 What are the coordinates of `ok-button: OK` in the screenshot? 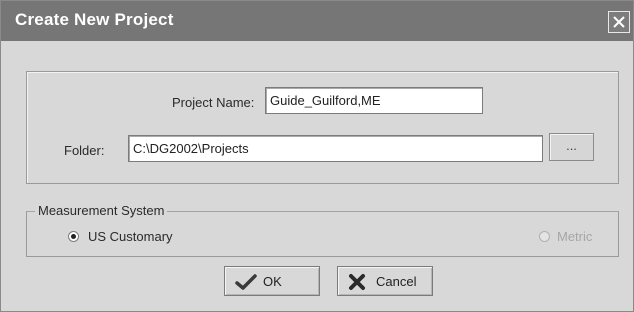 It's located at (272, 281).